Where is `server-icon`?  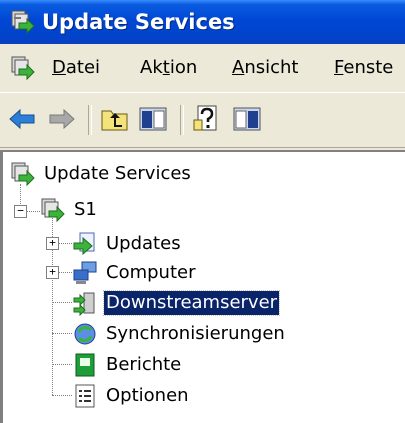 server-icon is located at coordinates (53, 210).